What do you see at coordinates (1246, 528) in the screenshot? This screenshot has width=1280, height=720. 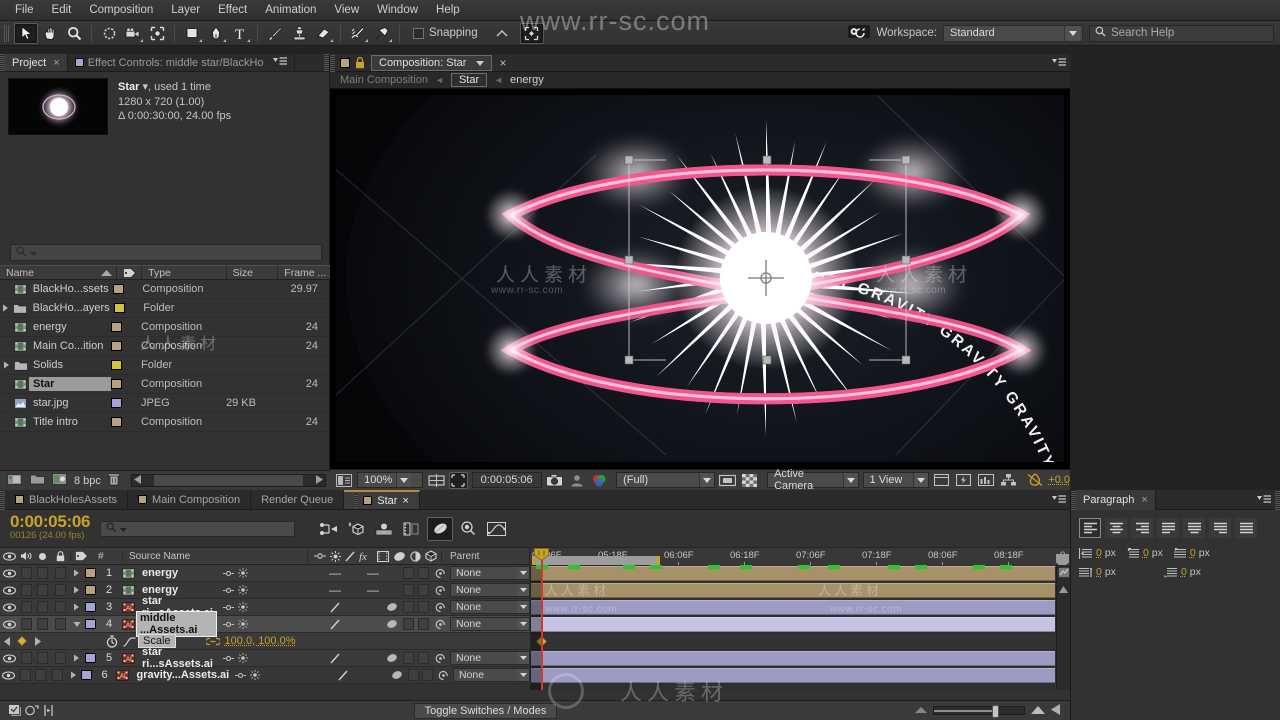 I see `justify-all-button` at bounding box center [1246, 528].